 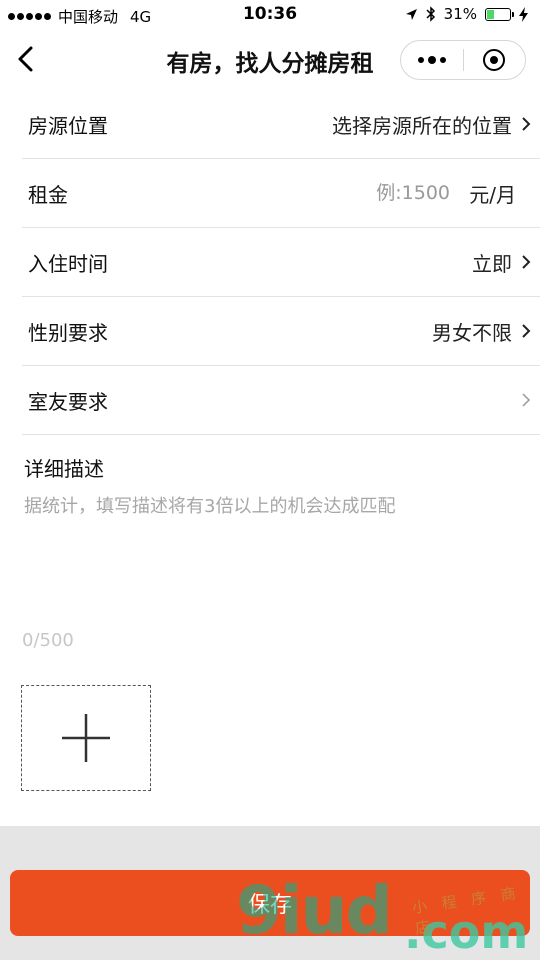 What do you see at coordinates (68, 401) in the screenshot?
I see `roommate-label: 室友要求` at bounding box center [68, 401].